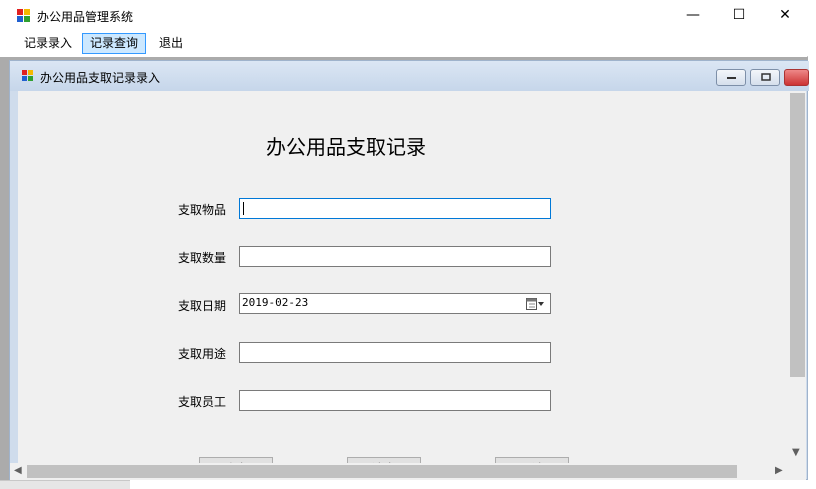 The height and width of the screenshot is (489, 816). I want to click on horizontal-scroll-thumb, so click(382, 471).